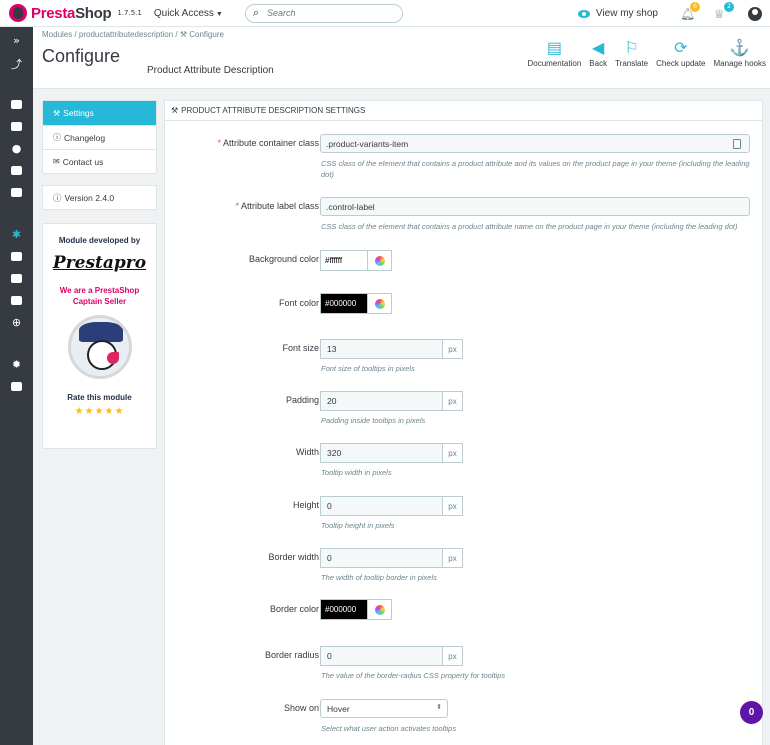  What do you see at coordinates (99, 347) in the screenshot?
I see `captain-mascot-image` at bounding box center [99, 347].